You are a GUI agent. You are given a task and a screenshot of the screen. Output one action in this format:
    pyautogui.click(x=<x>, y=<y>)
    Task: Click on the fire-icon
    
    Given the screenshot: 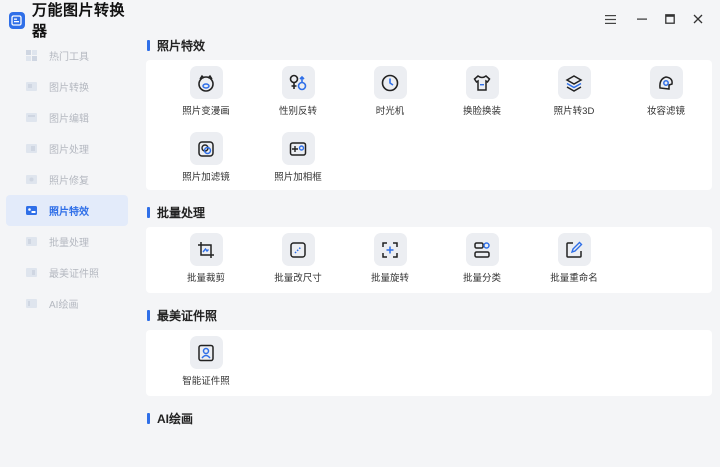 What is the action you would take?
    pyautogui.click(x=31, y=55)
    